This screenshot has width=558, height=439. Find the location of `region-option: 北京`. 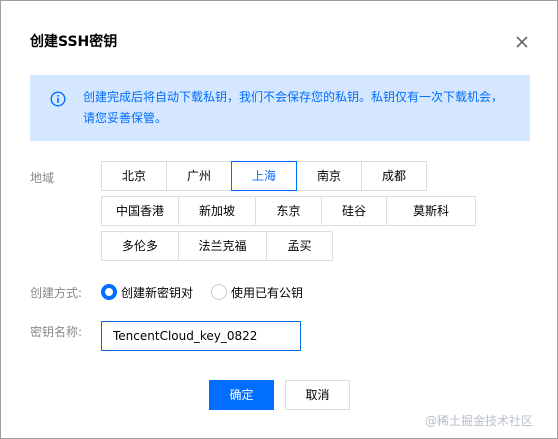

region-option: 北京 is located at coordinates (134, 176).